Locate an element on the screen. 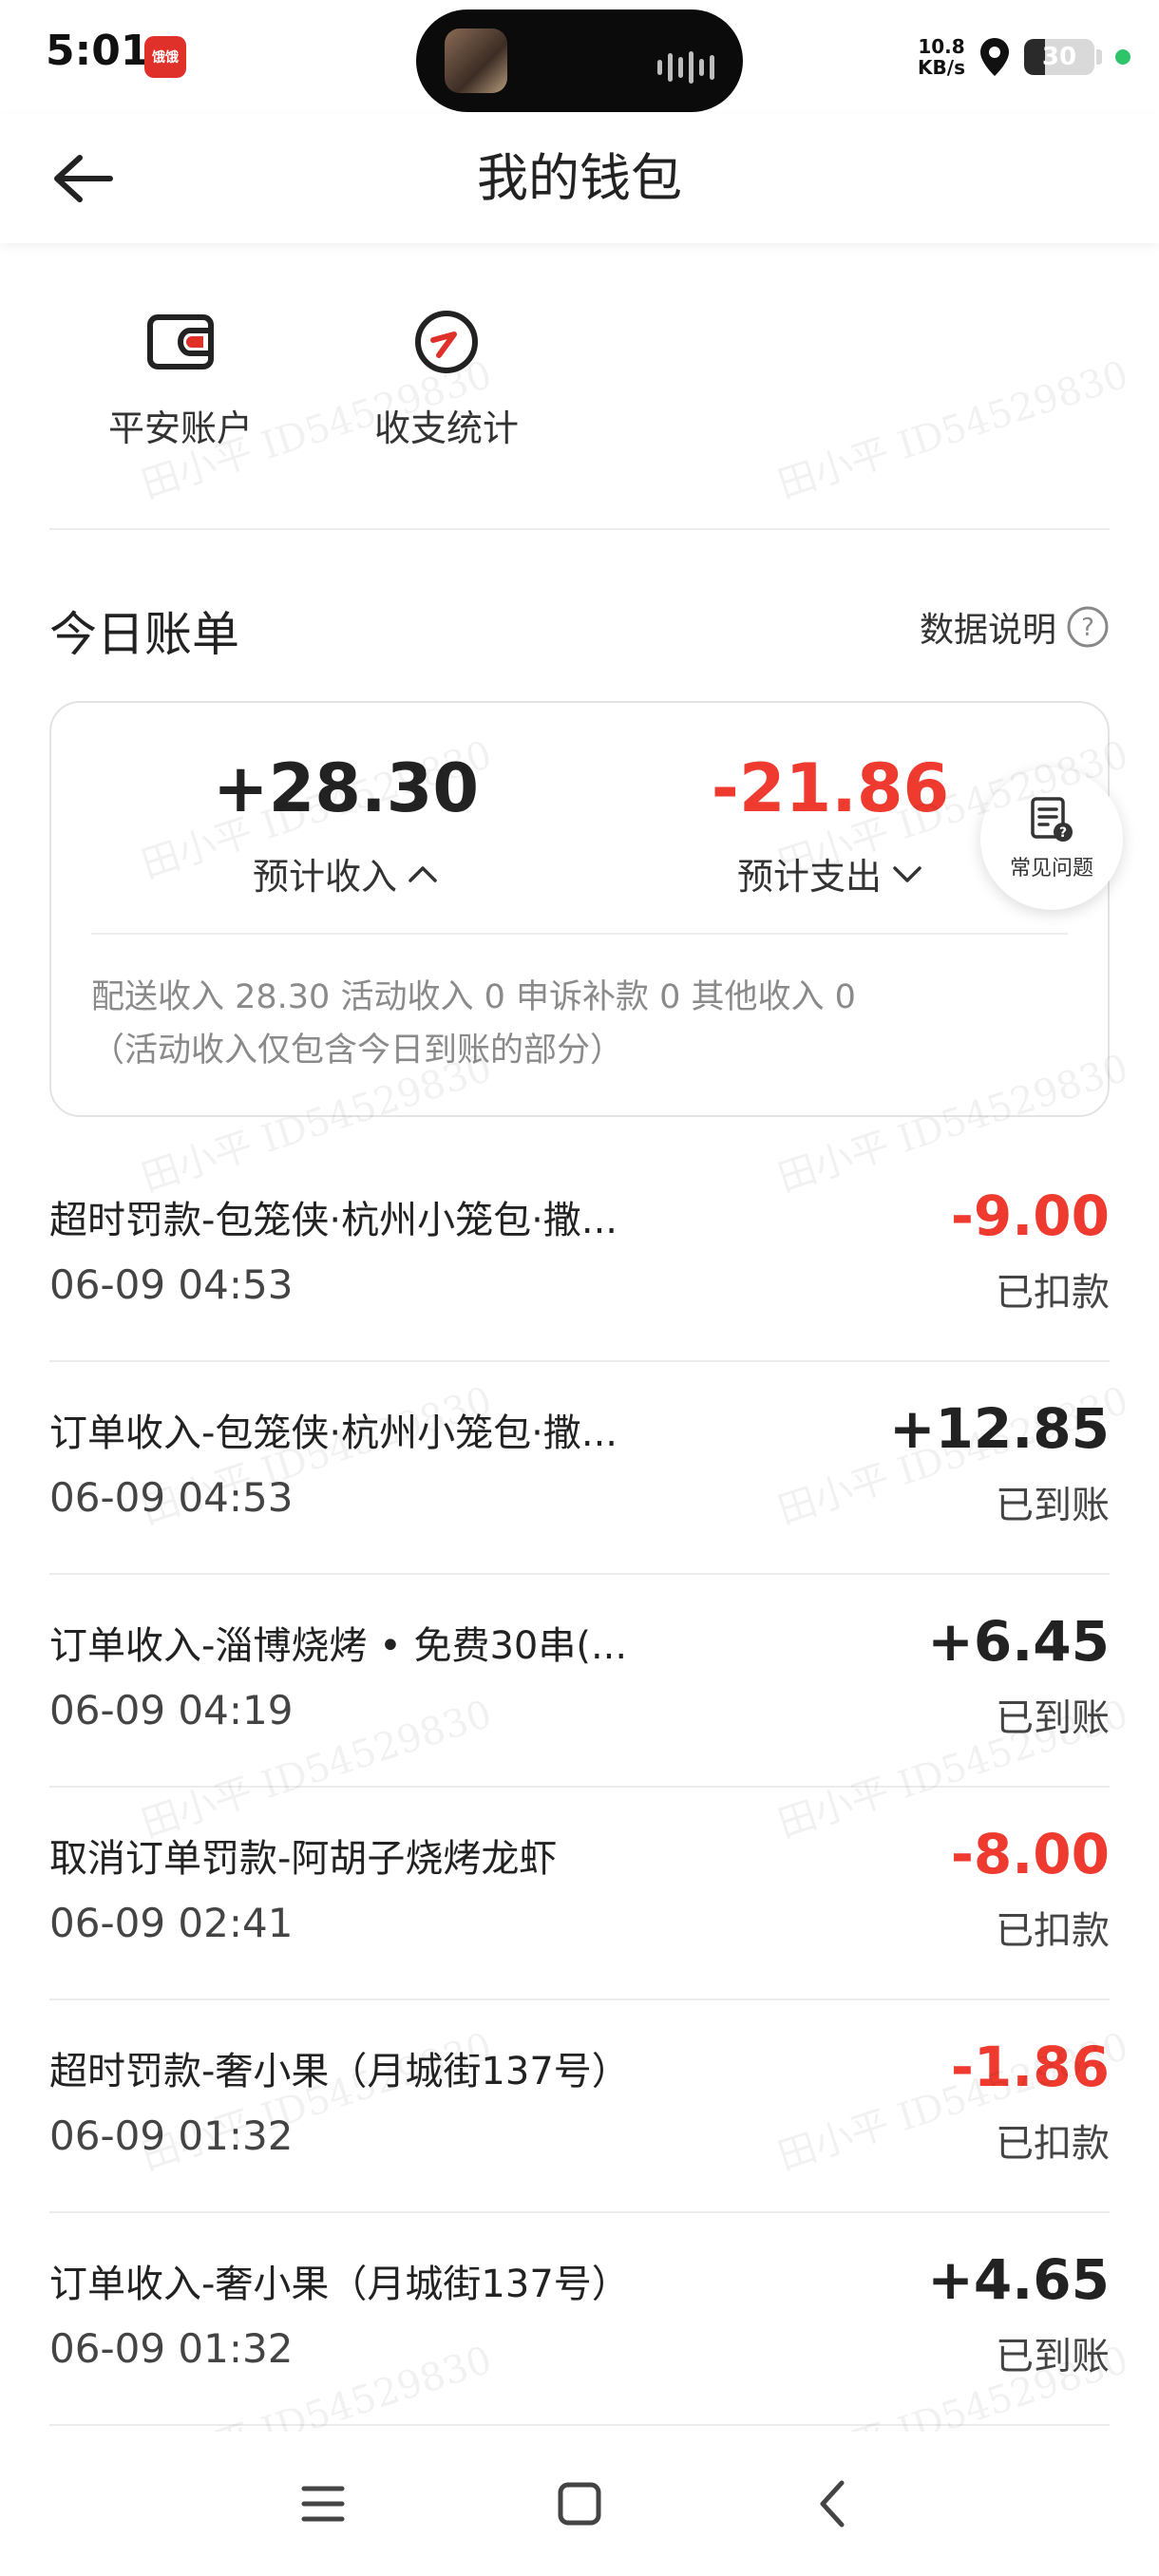 This screenshot has width=1159, height=2576. privacy-indicator-dot is located at coordinates (1122, 57).